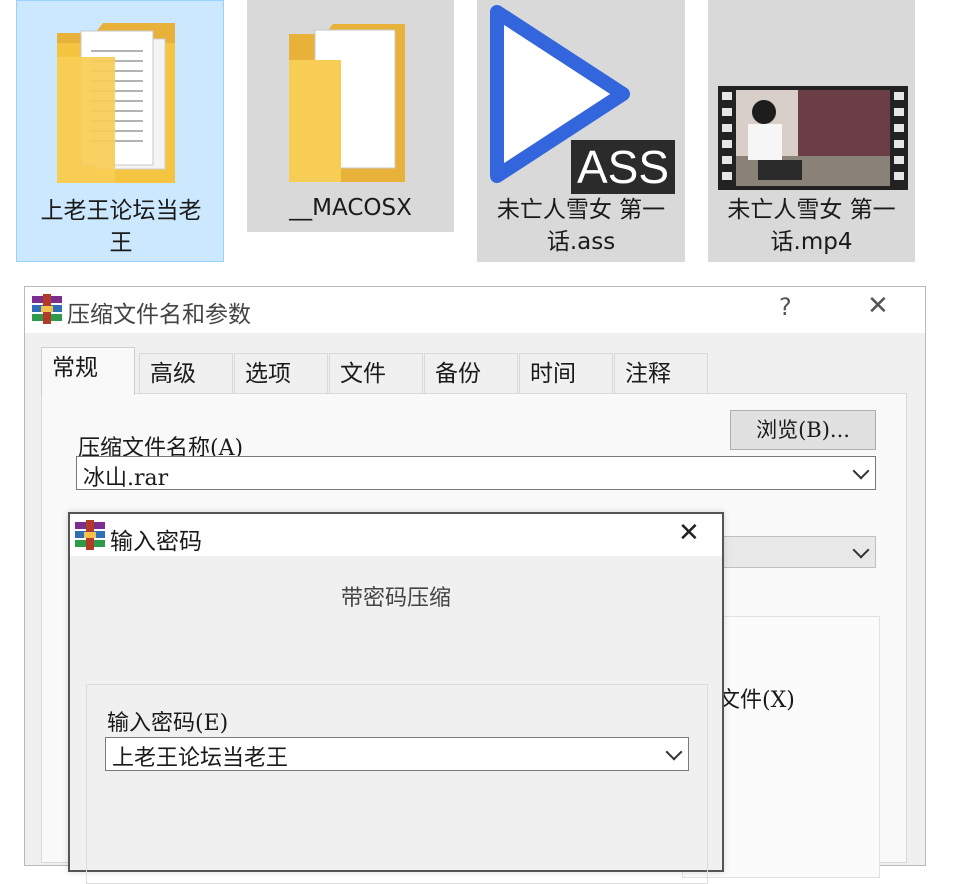 The width and height of the screenshot is (960, 884). I want to click on folder-with-documents-icon, so click(116, 103).